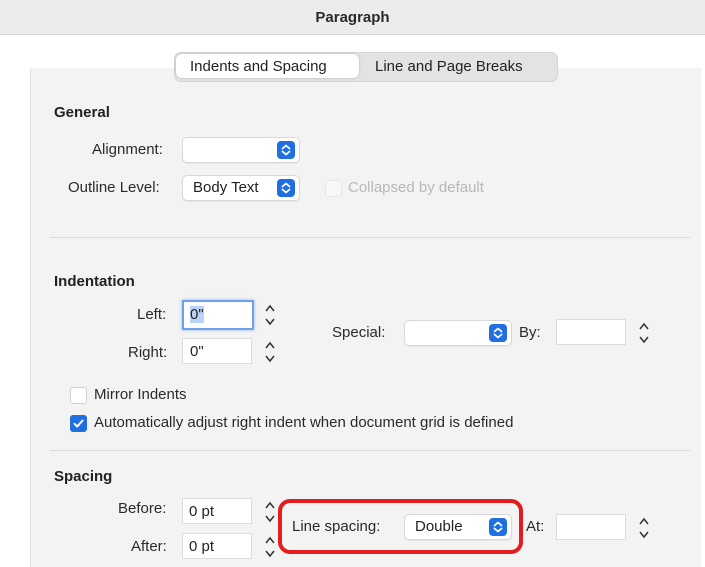 The width and height of the screenshot is (705, 567). Describe the element at coordinates (270, 352) in the screenshot. I see `right-indent-stepper` at that location.